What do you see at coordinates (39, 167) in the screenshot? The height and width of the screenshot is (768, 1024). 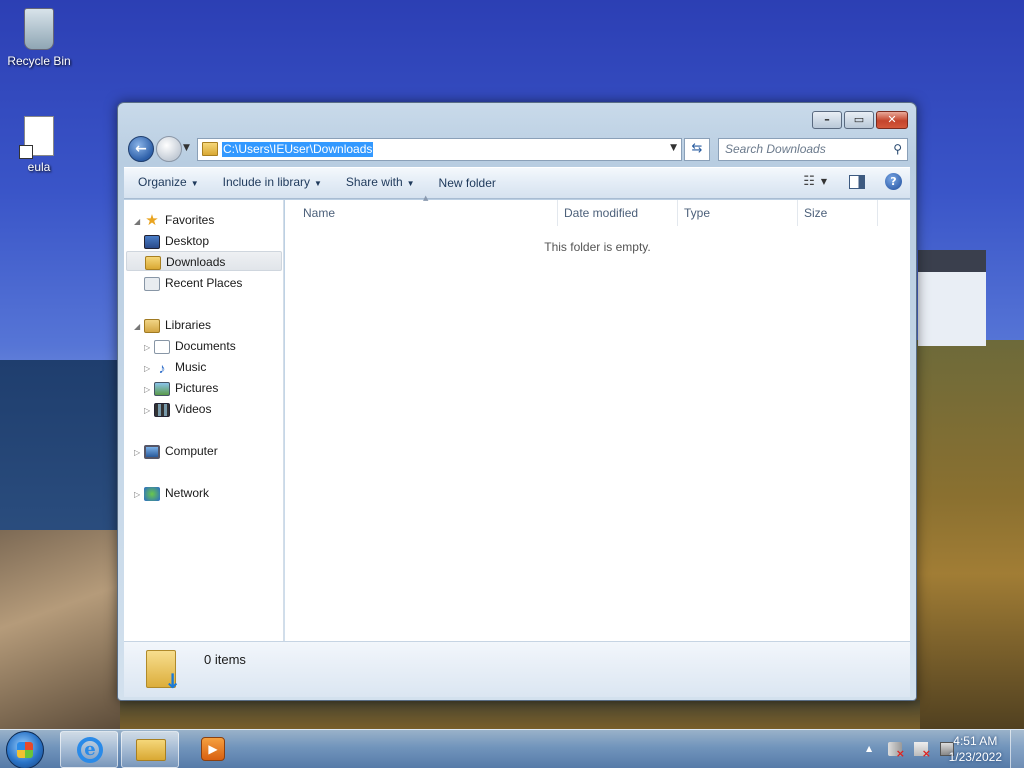 I see `desktop-icon-label: eula` at bounding box center [39, 167].